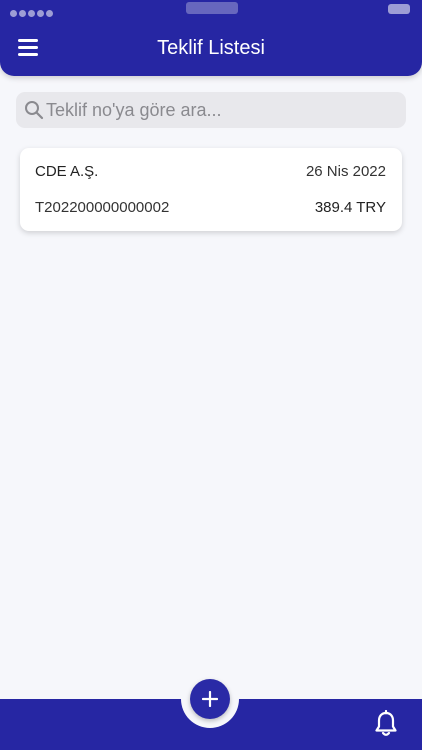 This screenshot has height=750, width=422. Describe the element at coordinates (67, 171) in the screenshot. I see `offer-company: CDE A.Ş.` at that location.